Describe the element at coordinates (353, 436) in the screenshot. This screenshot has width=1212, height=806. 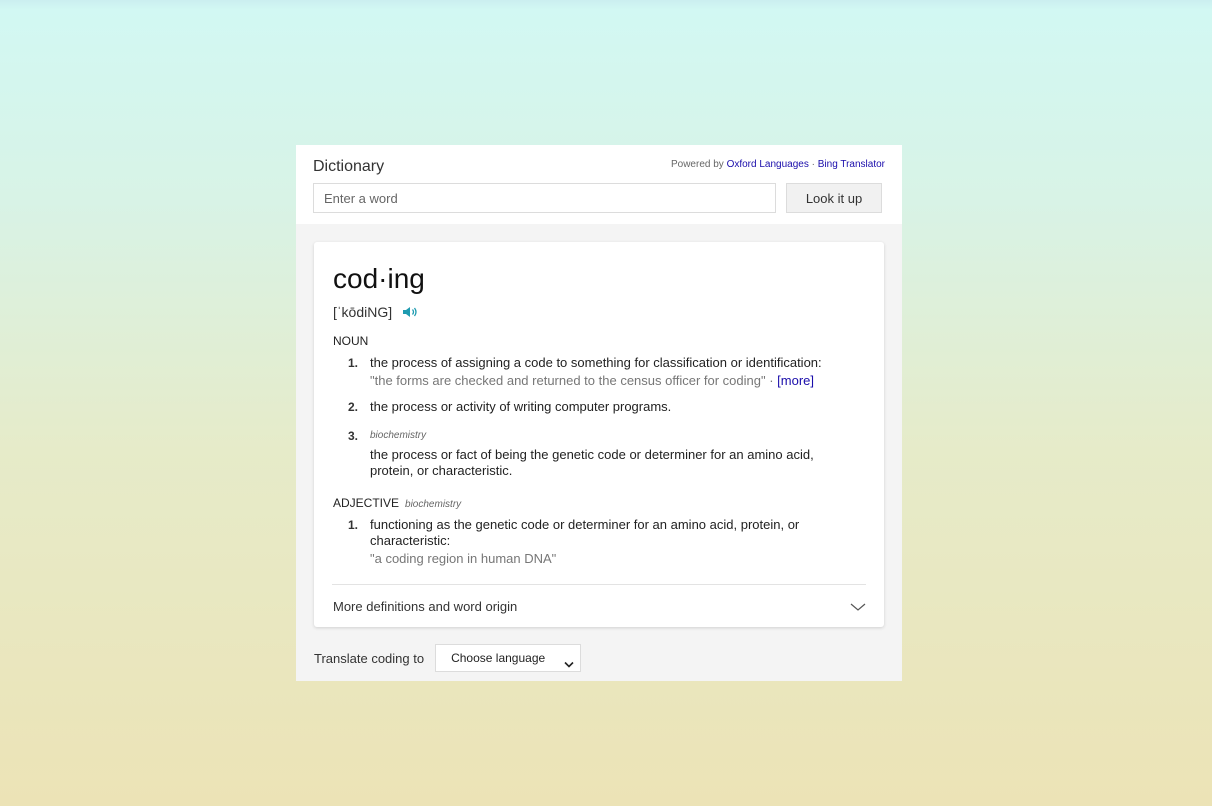
I see `sense-number: 3.` at that location.